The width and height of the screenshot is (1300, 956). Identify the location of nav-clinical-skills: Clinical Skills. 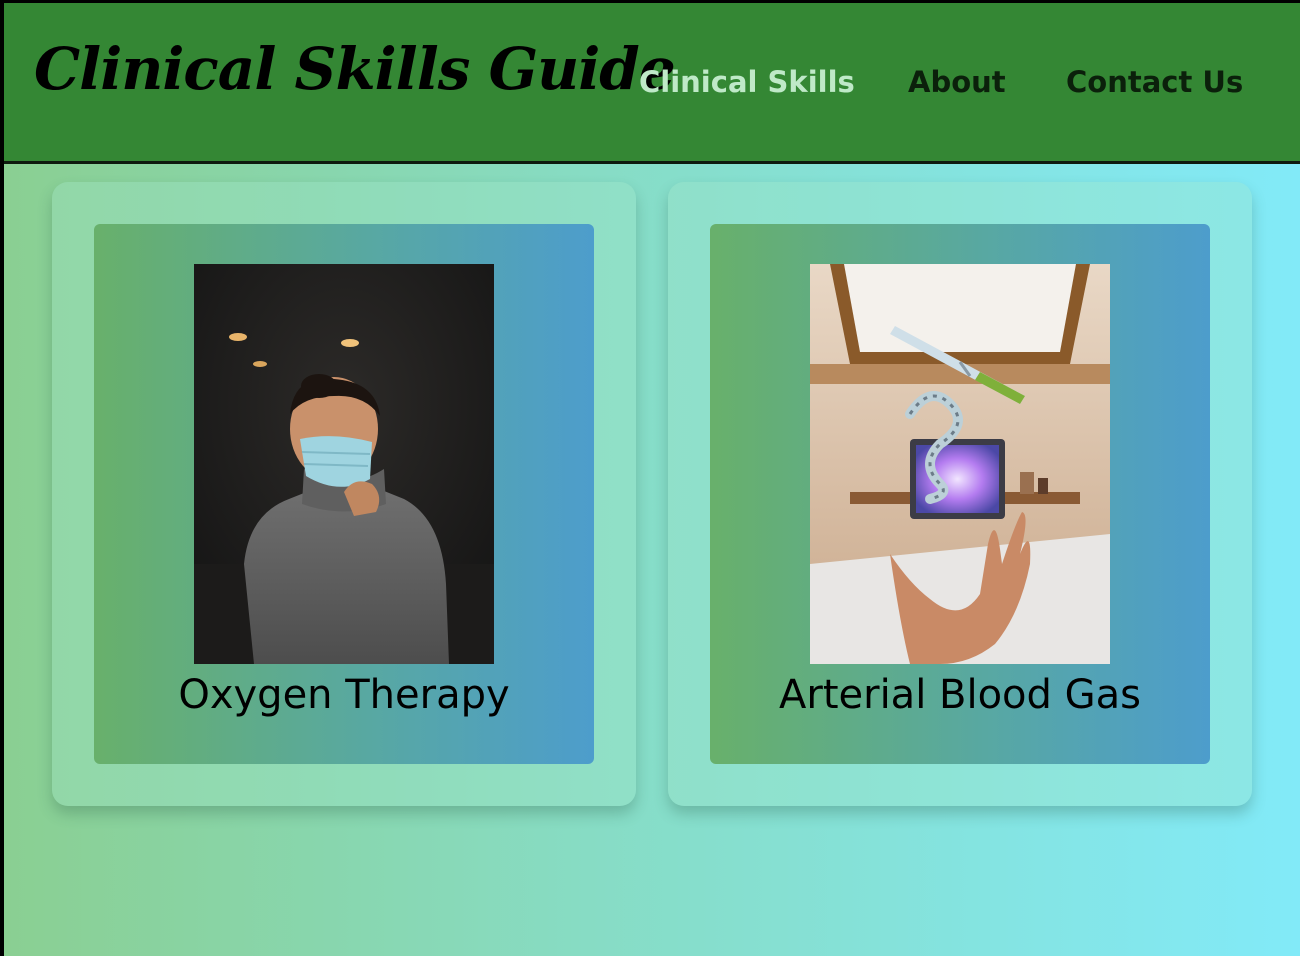
(747, 82).